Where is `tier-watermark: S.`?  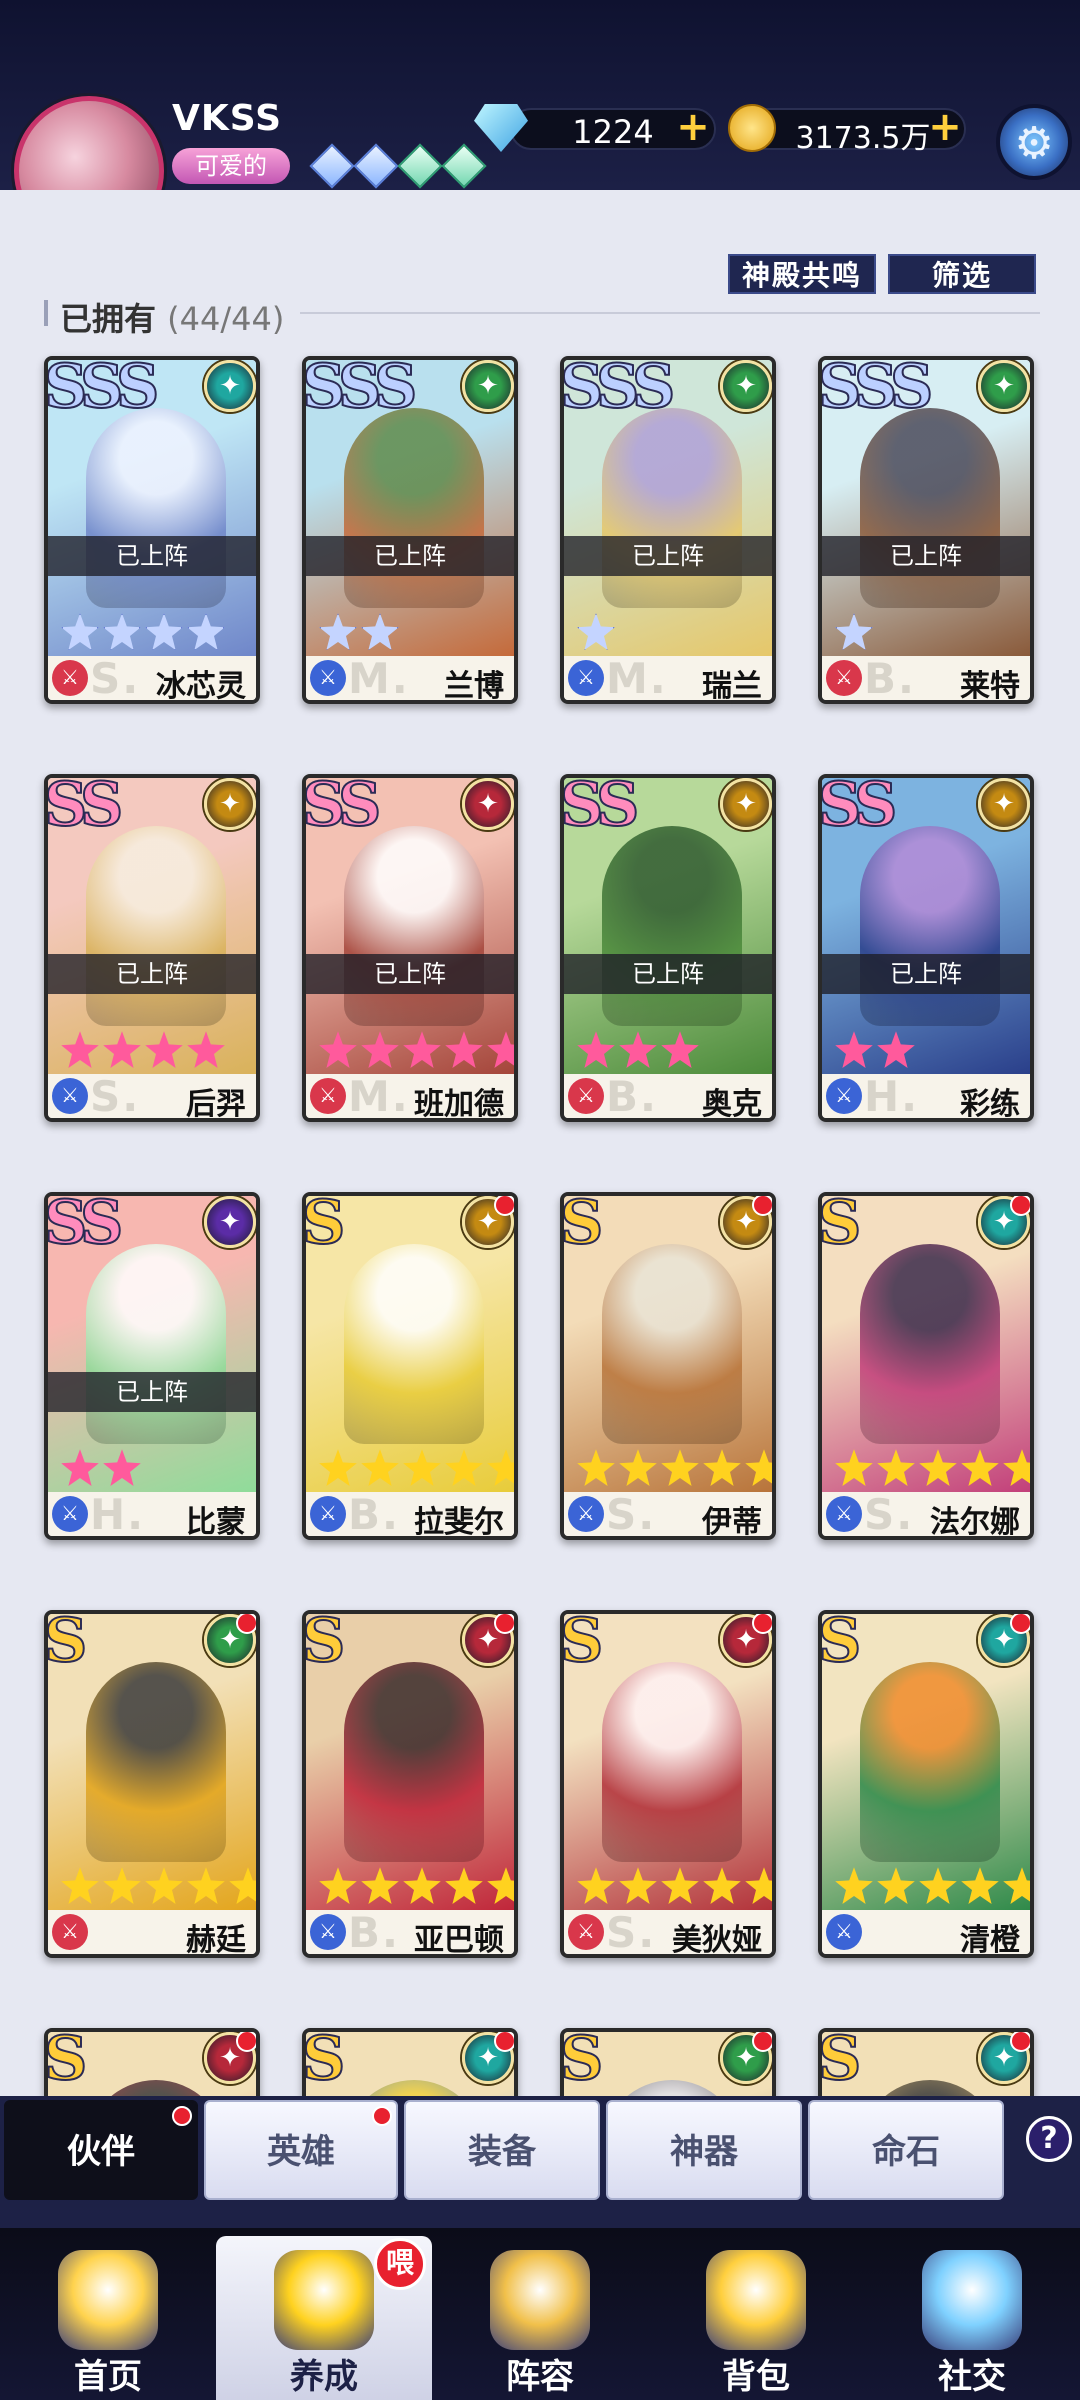 tier-watermark: S. is located at coordinates (631, 1514).